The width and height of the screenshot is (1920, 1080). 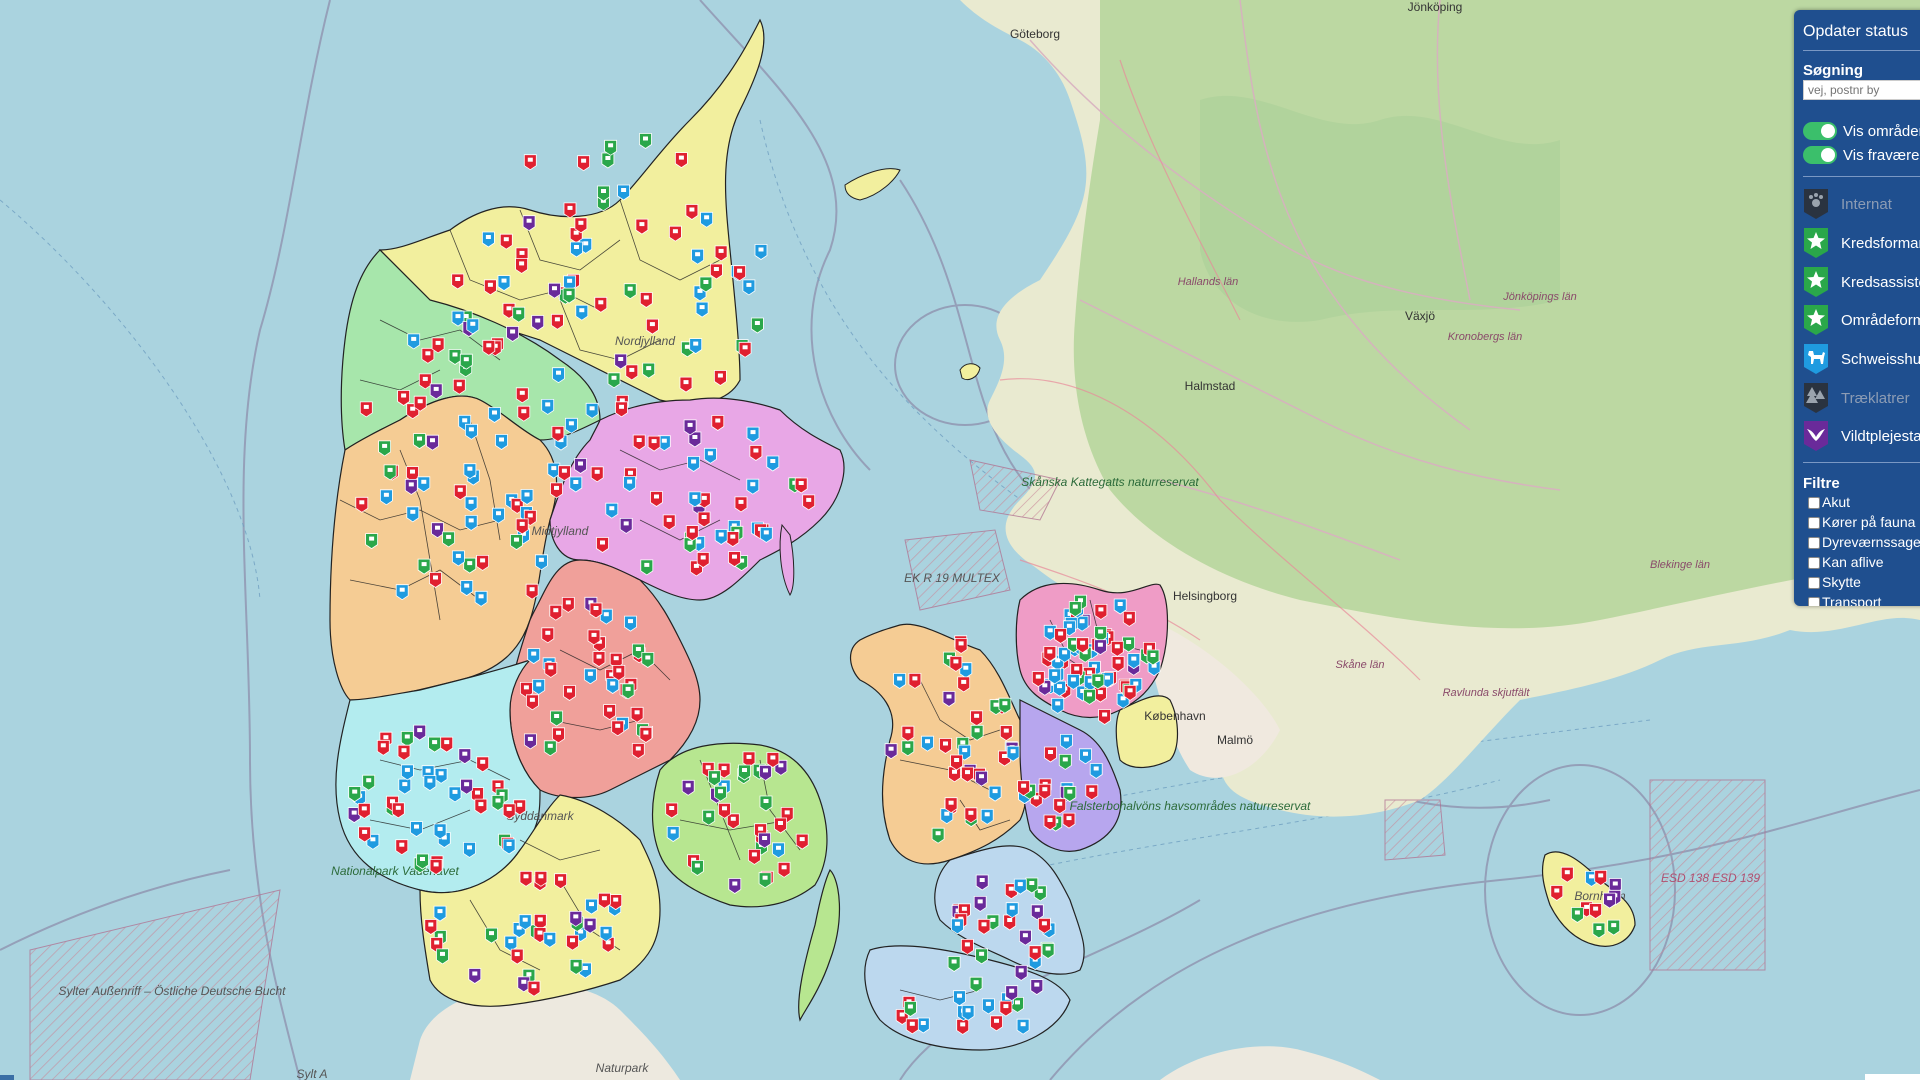 What do you see at coordinates (560, 531) in the screenshot?
I see `region-label: Midtjylland` at bounding box center [560, 531].